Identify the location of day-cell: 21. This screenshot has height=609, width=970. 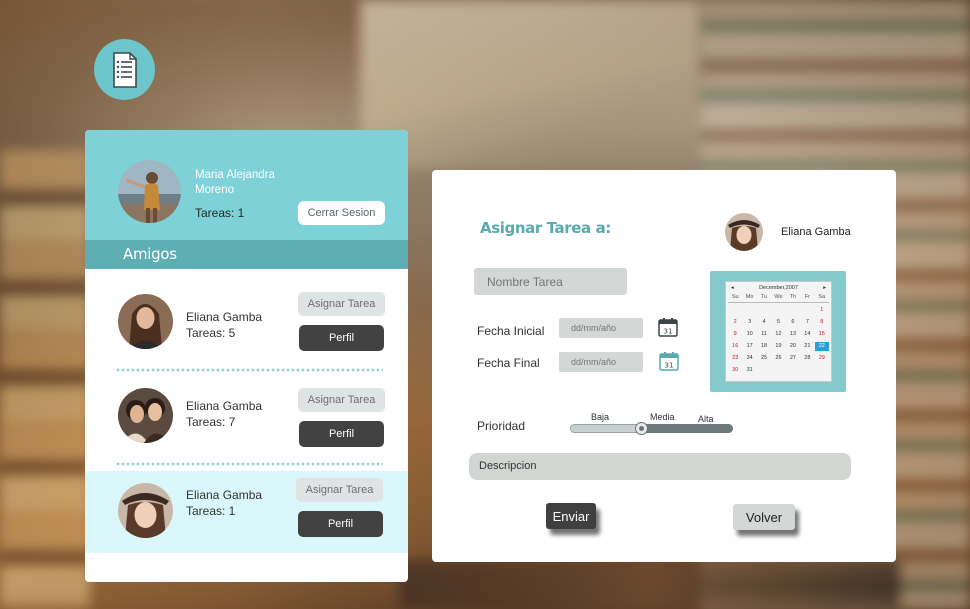
(807, 346).